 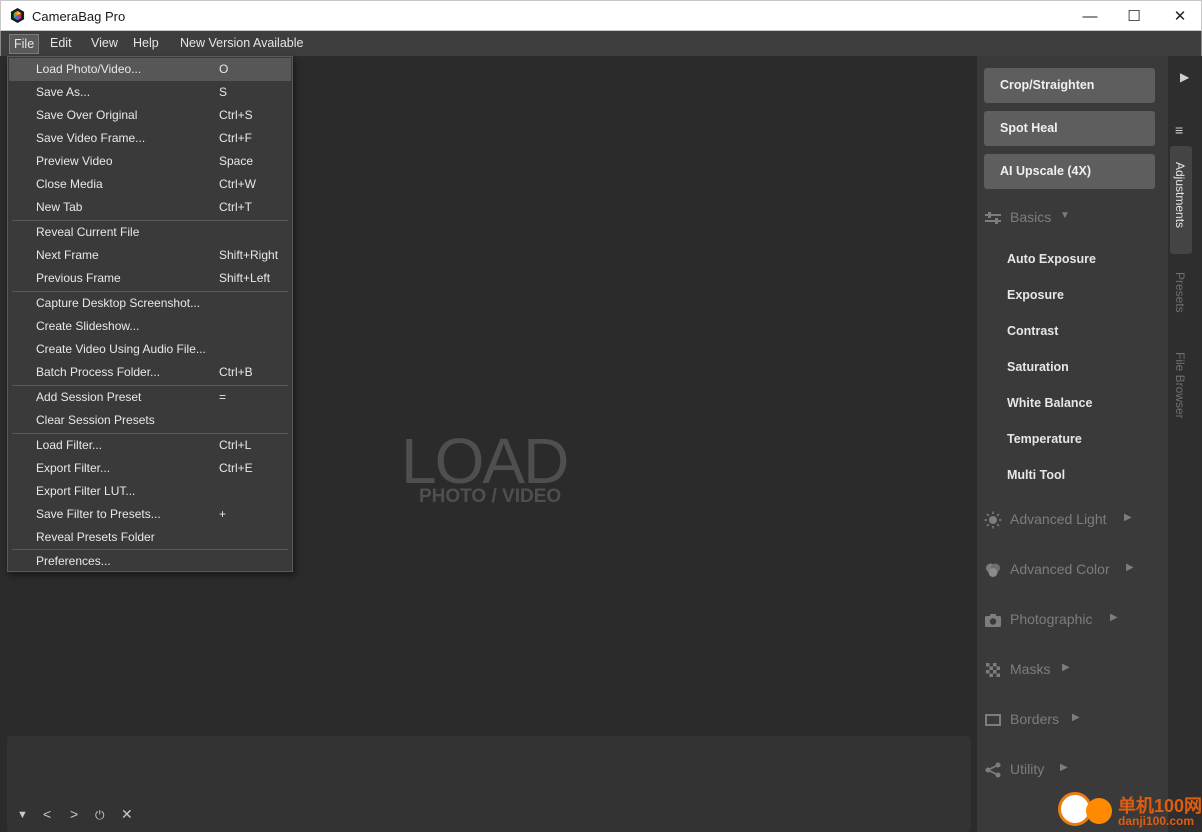 What do you see at coordinates (150, 514) in the screenshot?
I see `menu-item-save-filter-to-presets: Save Filter to Presets... +` at bounding box center [150, 514].